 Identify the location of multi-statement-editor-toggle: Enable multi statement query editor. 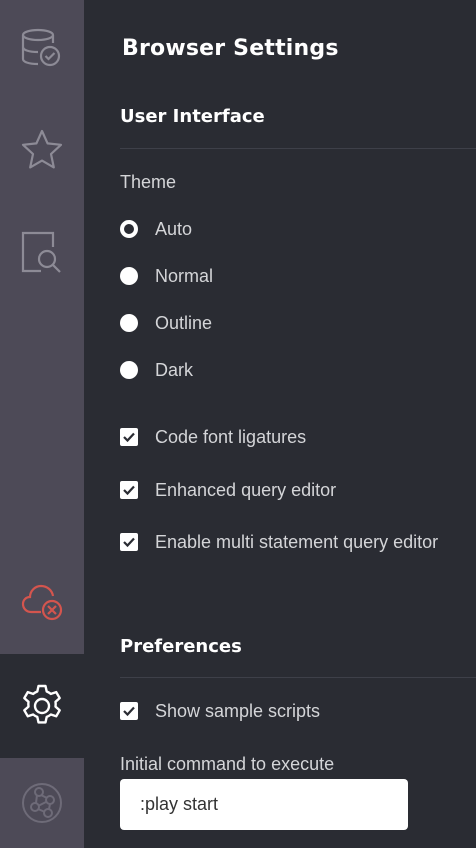
(279, 542).